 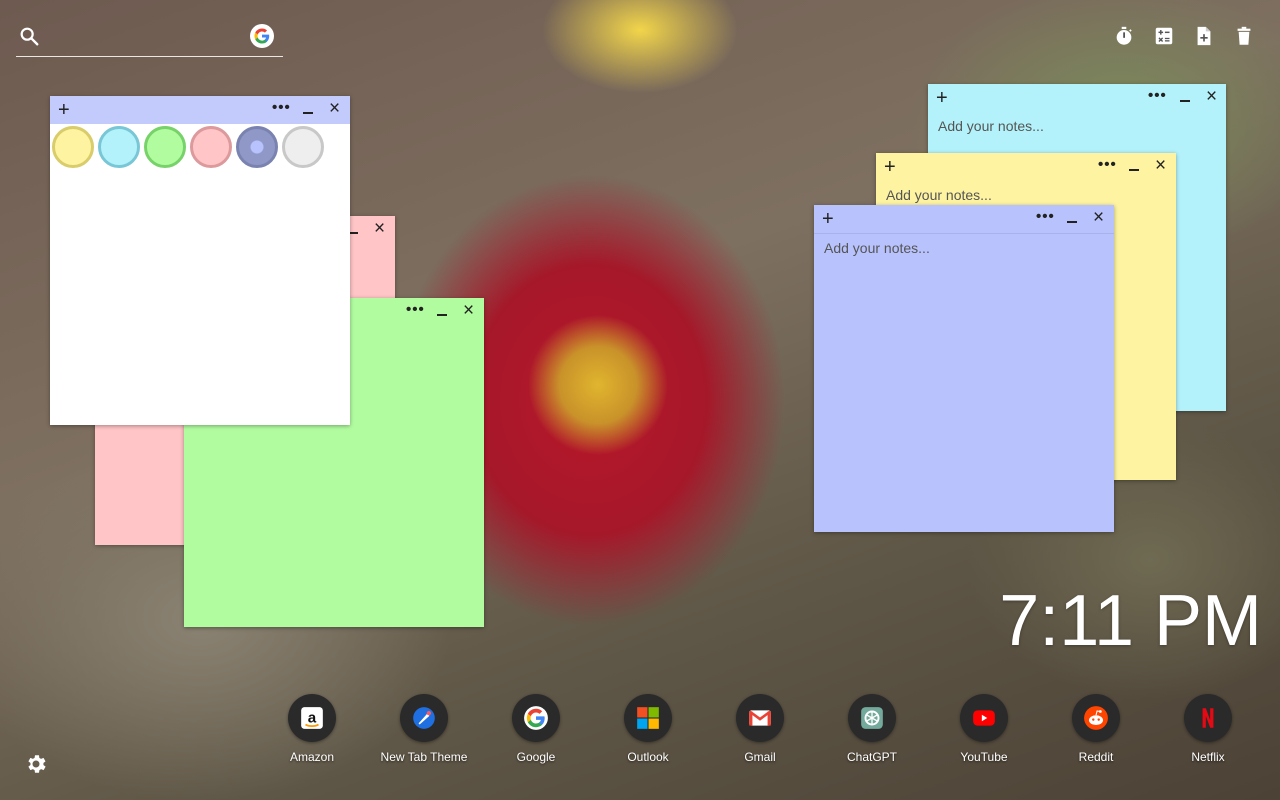 I want to click on shortcut-netflix: Netflix, so click(x=1208, y=734).